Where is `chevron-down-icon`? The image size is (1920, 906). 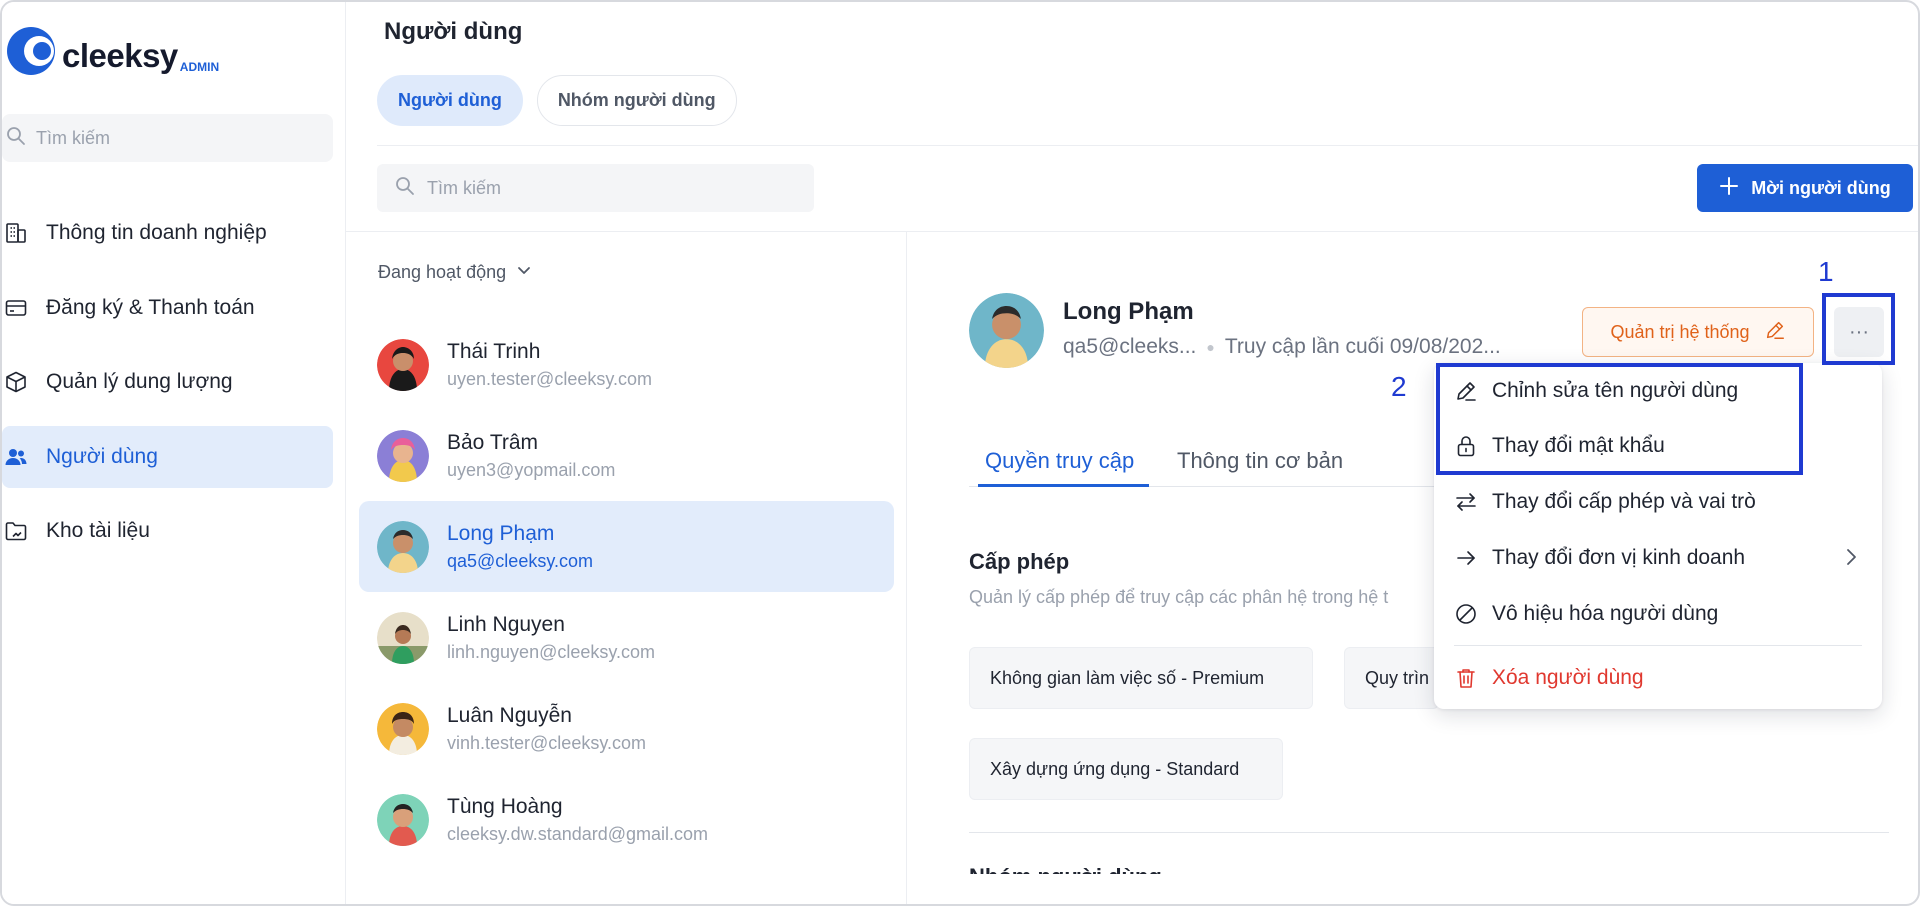
chevron-down-icon is located at coordinates (524, 272).